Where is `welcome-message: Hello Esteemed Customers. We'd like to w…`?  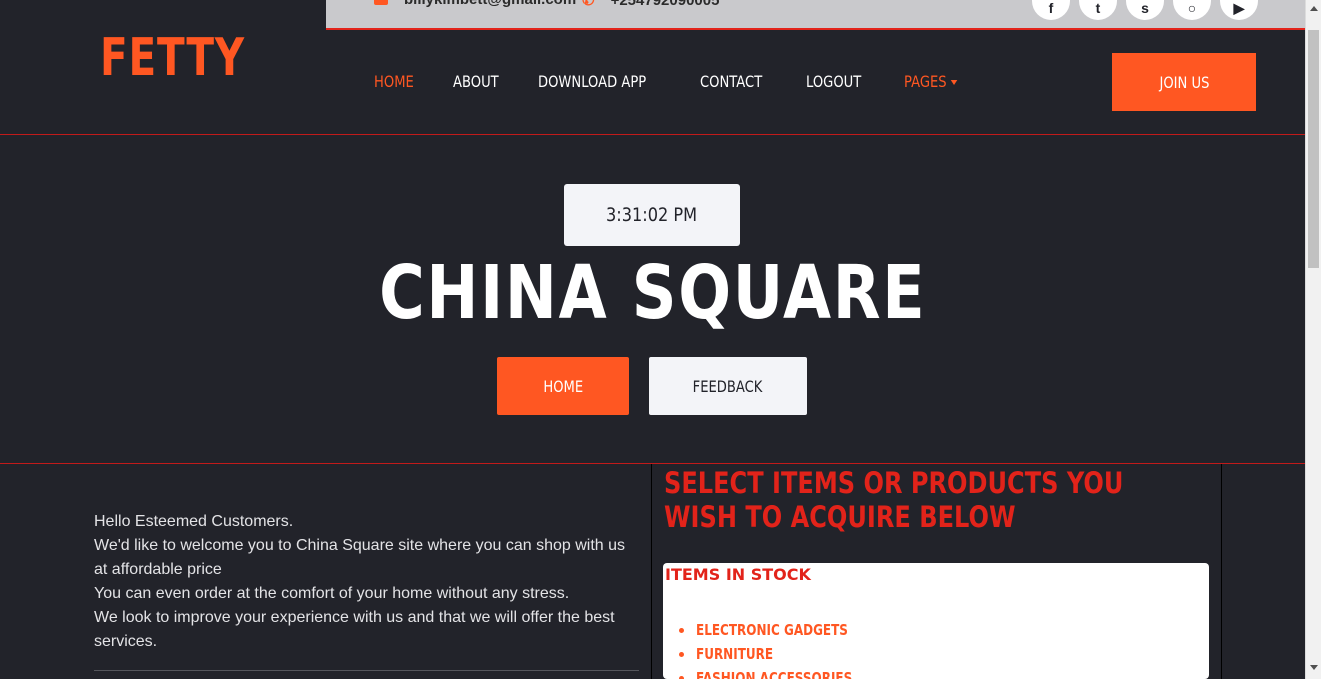
welcome-message: Hello Esteemed Customers. We'd like to w… is located at coordinates (368, 582).